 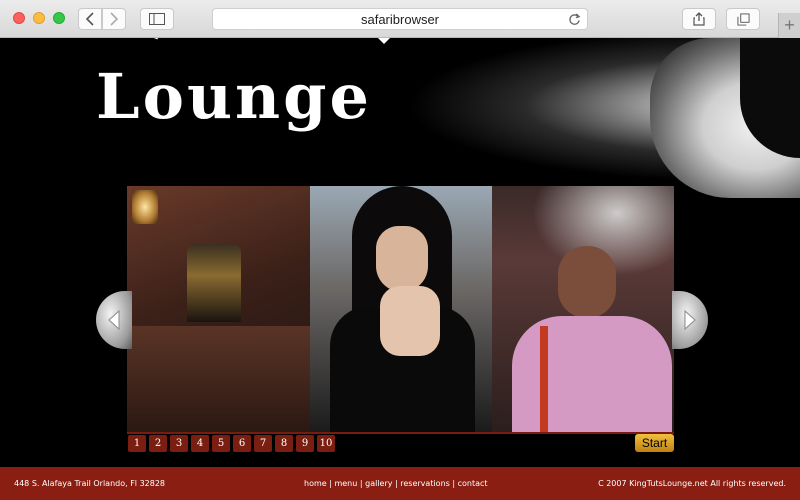 What do you see at coordinates (378, 483) in the screenshot?
I see `footer-link-gallery: gallery` at bounding box center [378, 483].